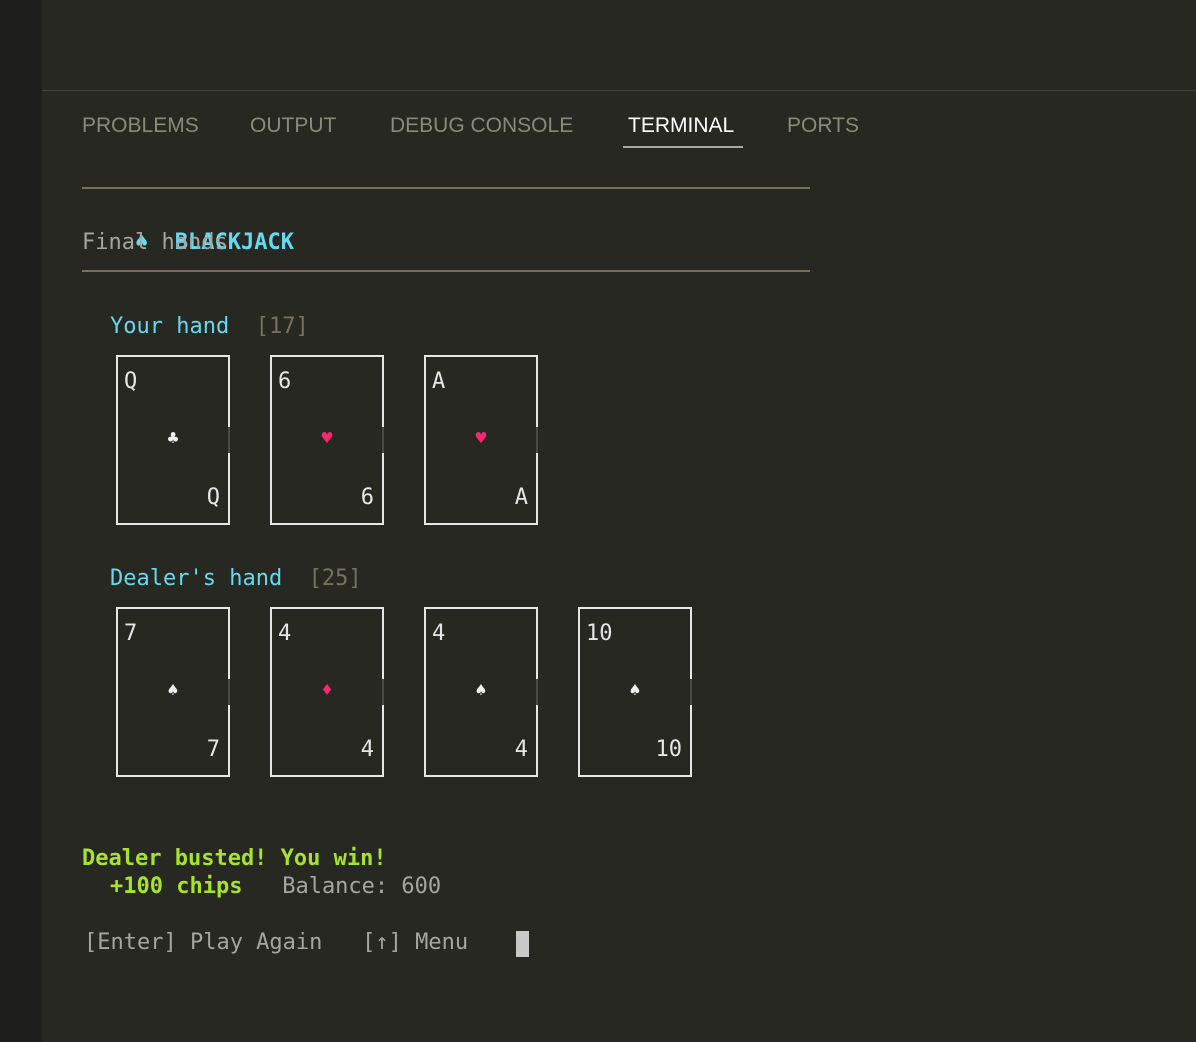 The image size is (1196, 1042). Describe the element at coordinates (176, 886) in the screenshot. I see `chips-delta: +100 chips` at that location.